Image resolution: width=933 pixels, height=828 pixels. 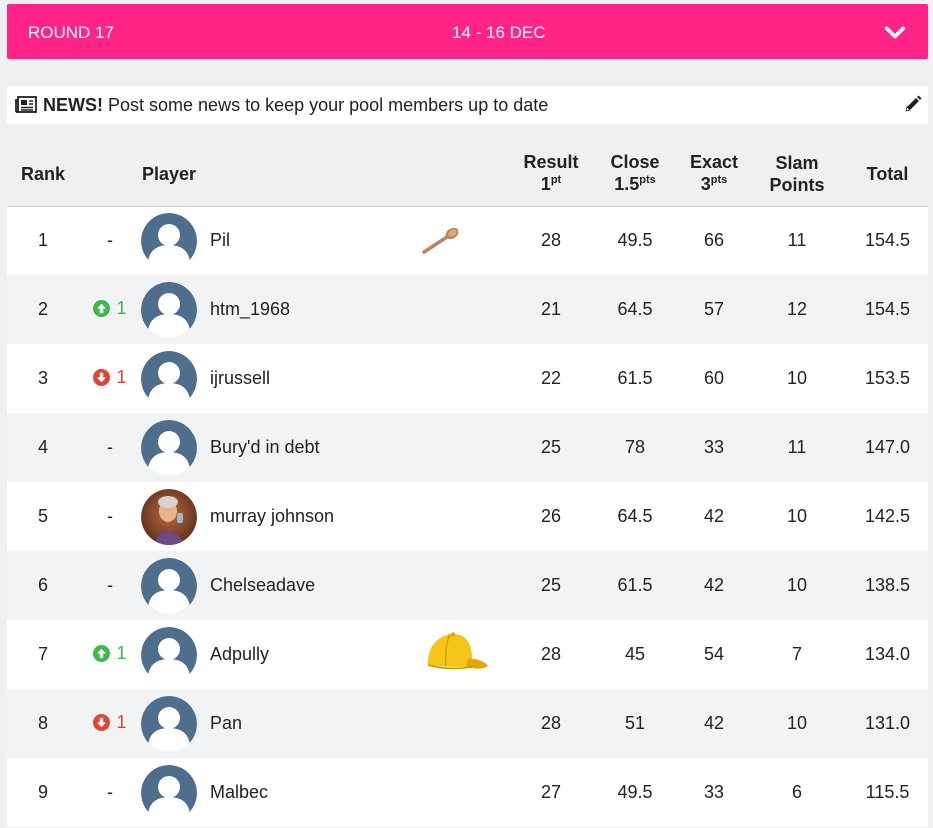 What do you see at coordinates (887, 792) in the screenshot?
I see `total-value: 115.5` at bounding box center [887, 792].